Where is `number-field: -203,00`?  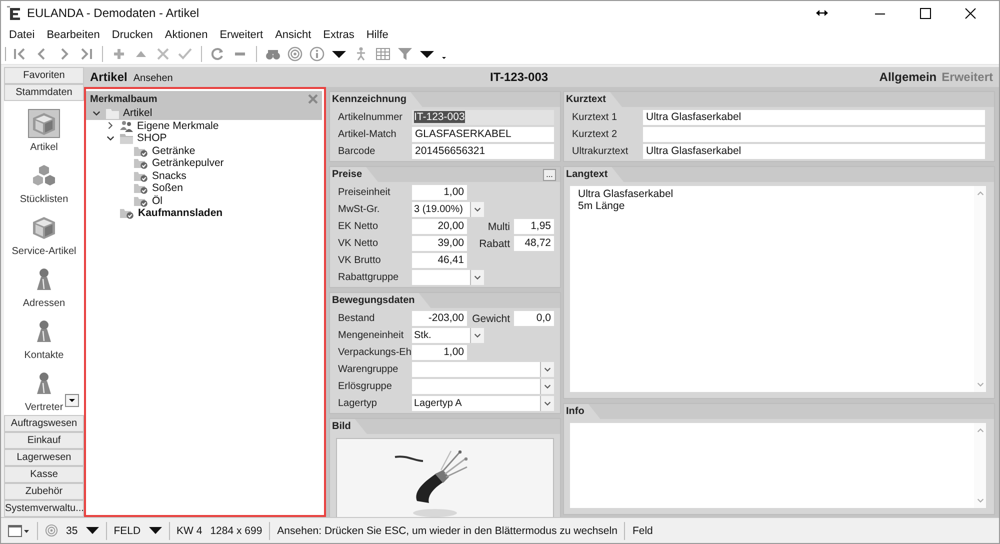 number-field: -203,00 is located at coordinates (439, 318).